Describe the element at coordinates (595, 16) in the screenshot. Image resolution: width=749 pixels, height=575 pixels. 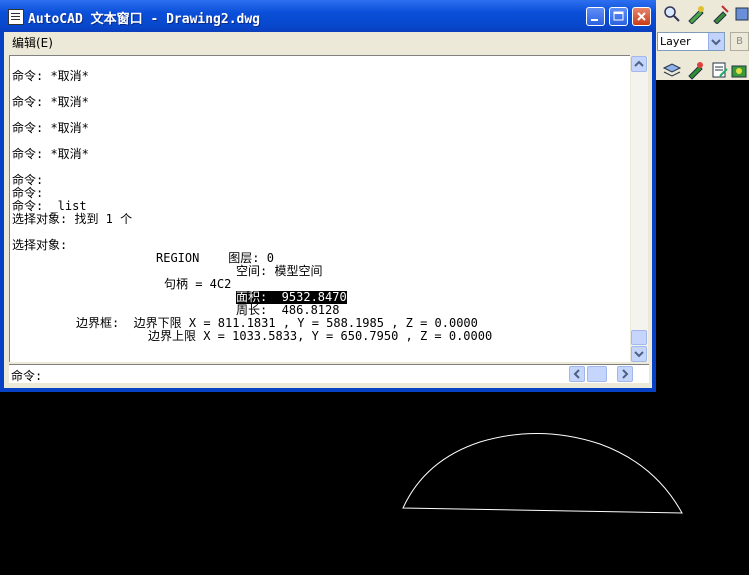
I see `minimize-button` at that location.